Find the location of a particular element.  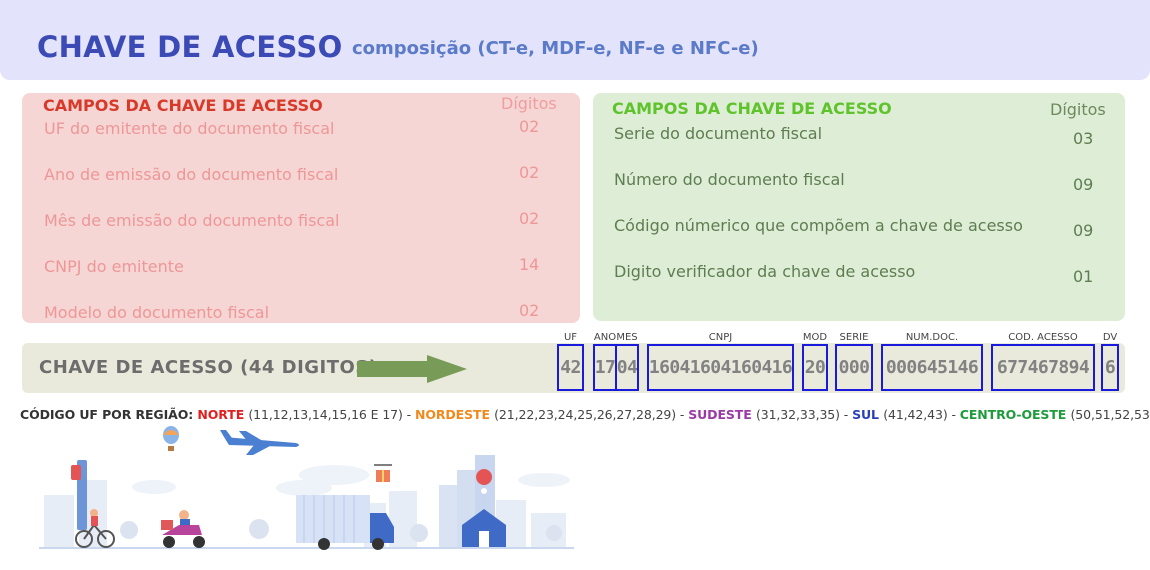

right-field-label: Número do documento fiscal is located at coordinates (729, 179).